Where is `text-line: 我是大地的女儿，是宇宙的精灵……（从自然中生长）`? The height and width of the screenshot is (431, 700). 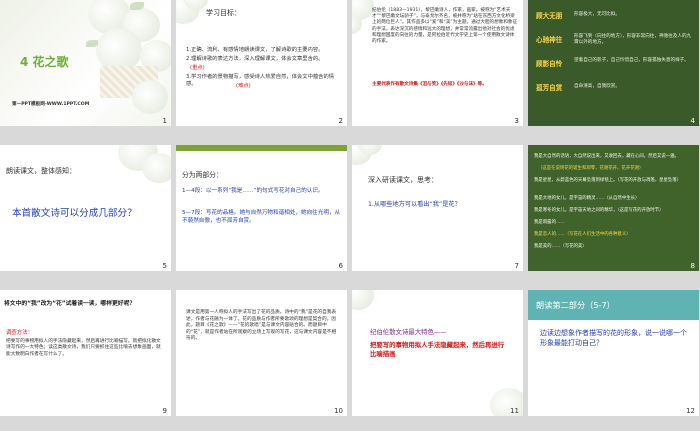
text-line: 我是大地的女儿，是宇宙的精灵……（从自然中生长） is located at coordinates (587, 198).